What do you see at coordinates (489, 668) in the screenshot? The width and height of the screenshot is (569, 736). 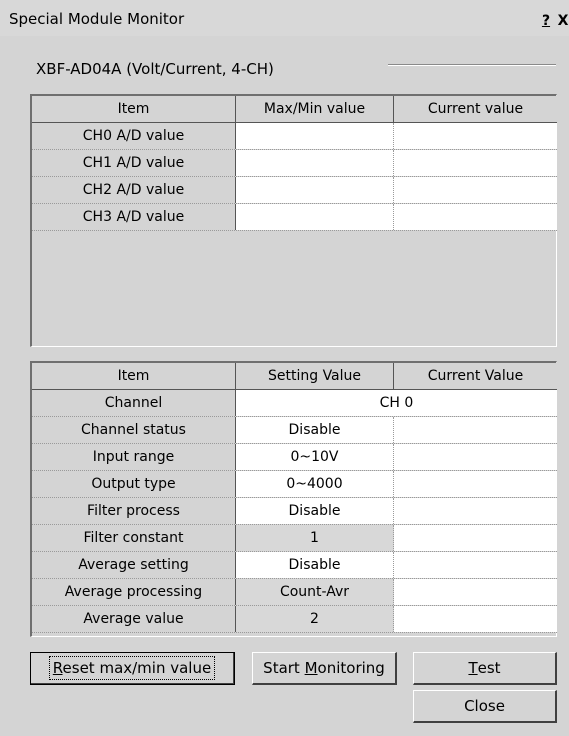 I see `test-label-rest: est` at bounding box center [489, 668].